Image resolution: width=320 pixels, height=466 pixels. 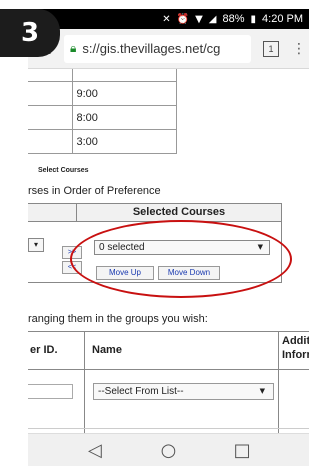 I want to click on available-courses-select: ▾, so click(x=36, y=245).